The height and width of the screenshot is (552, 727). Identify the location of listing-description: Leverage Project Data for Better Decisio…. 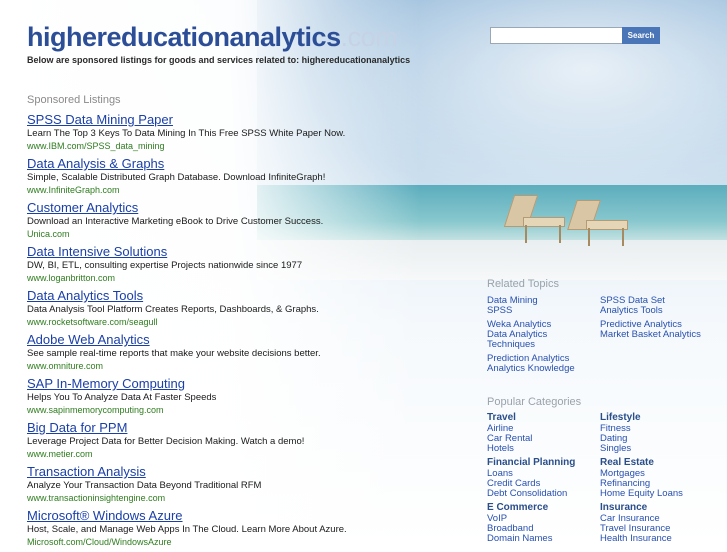
(166, 441).